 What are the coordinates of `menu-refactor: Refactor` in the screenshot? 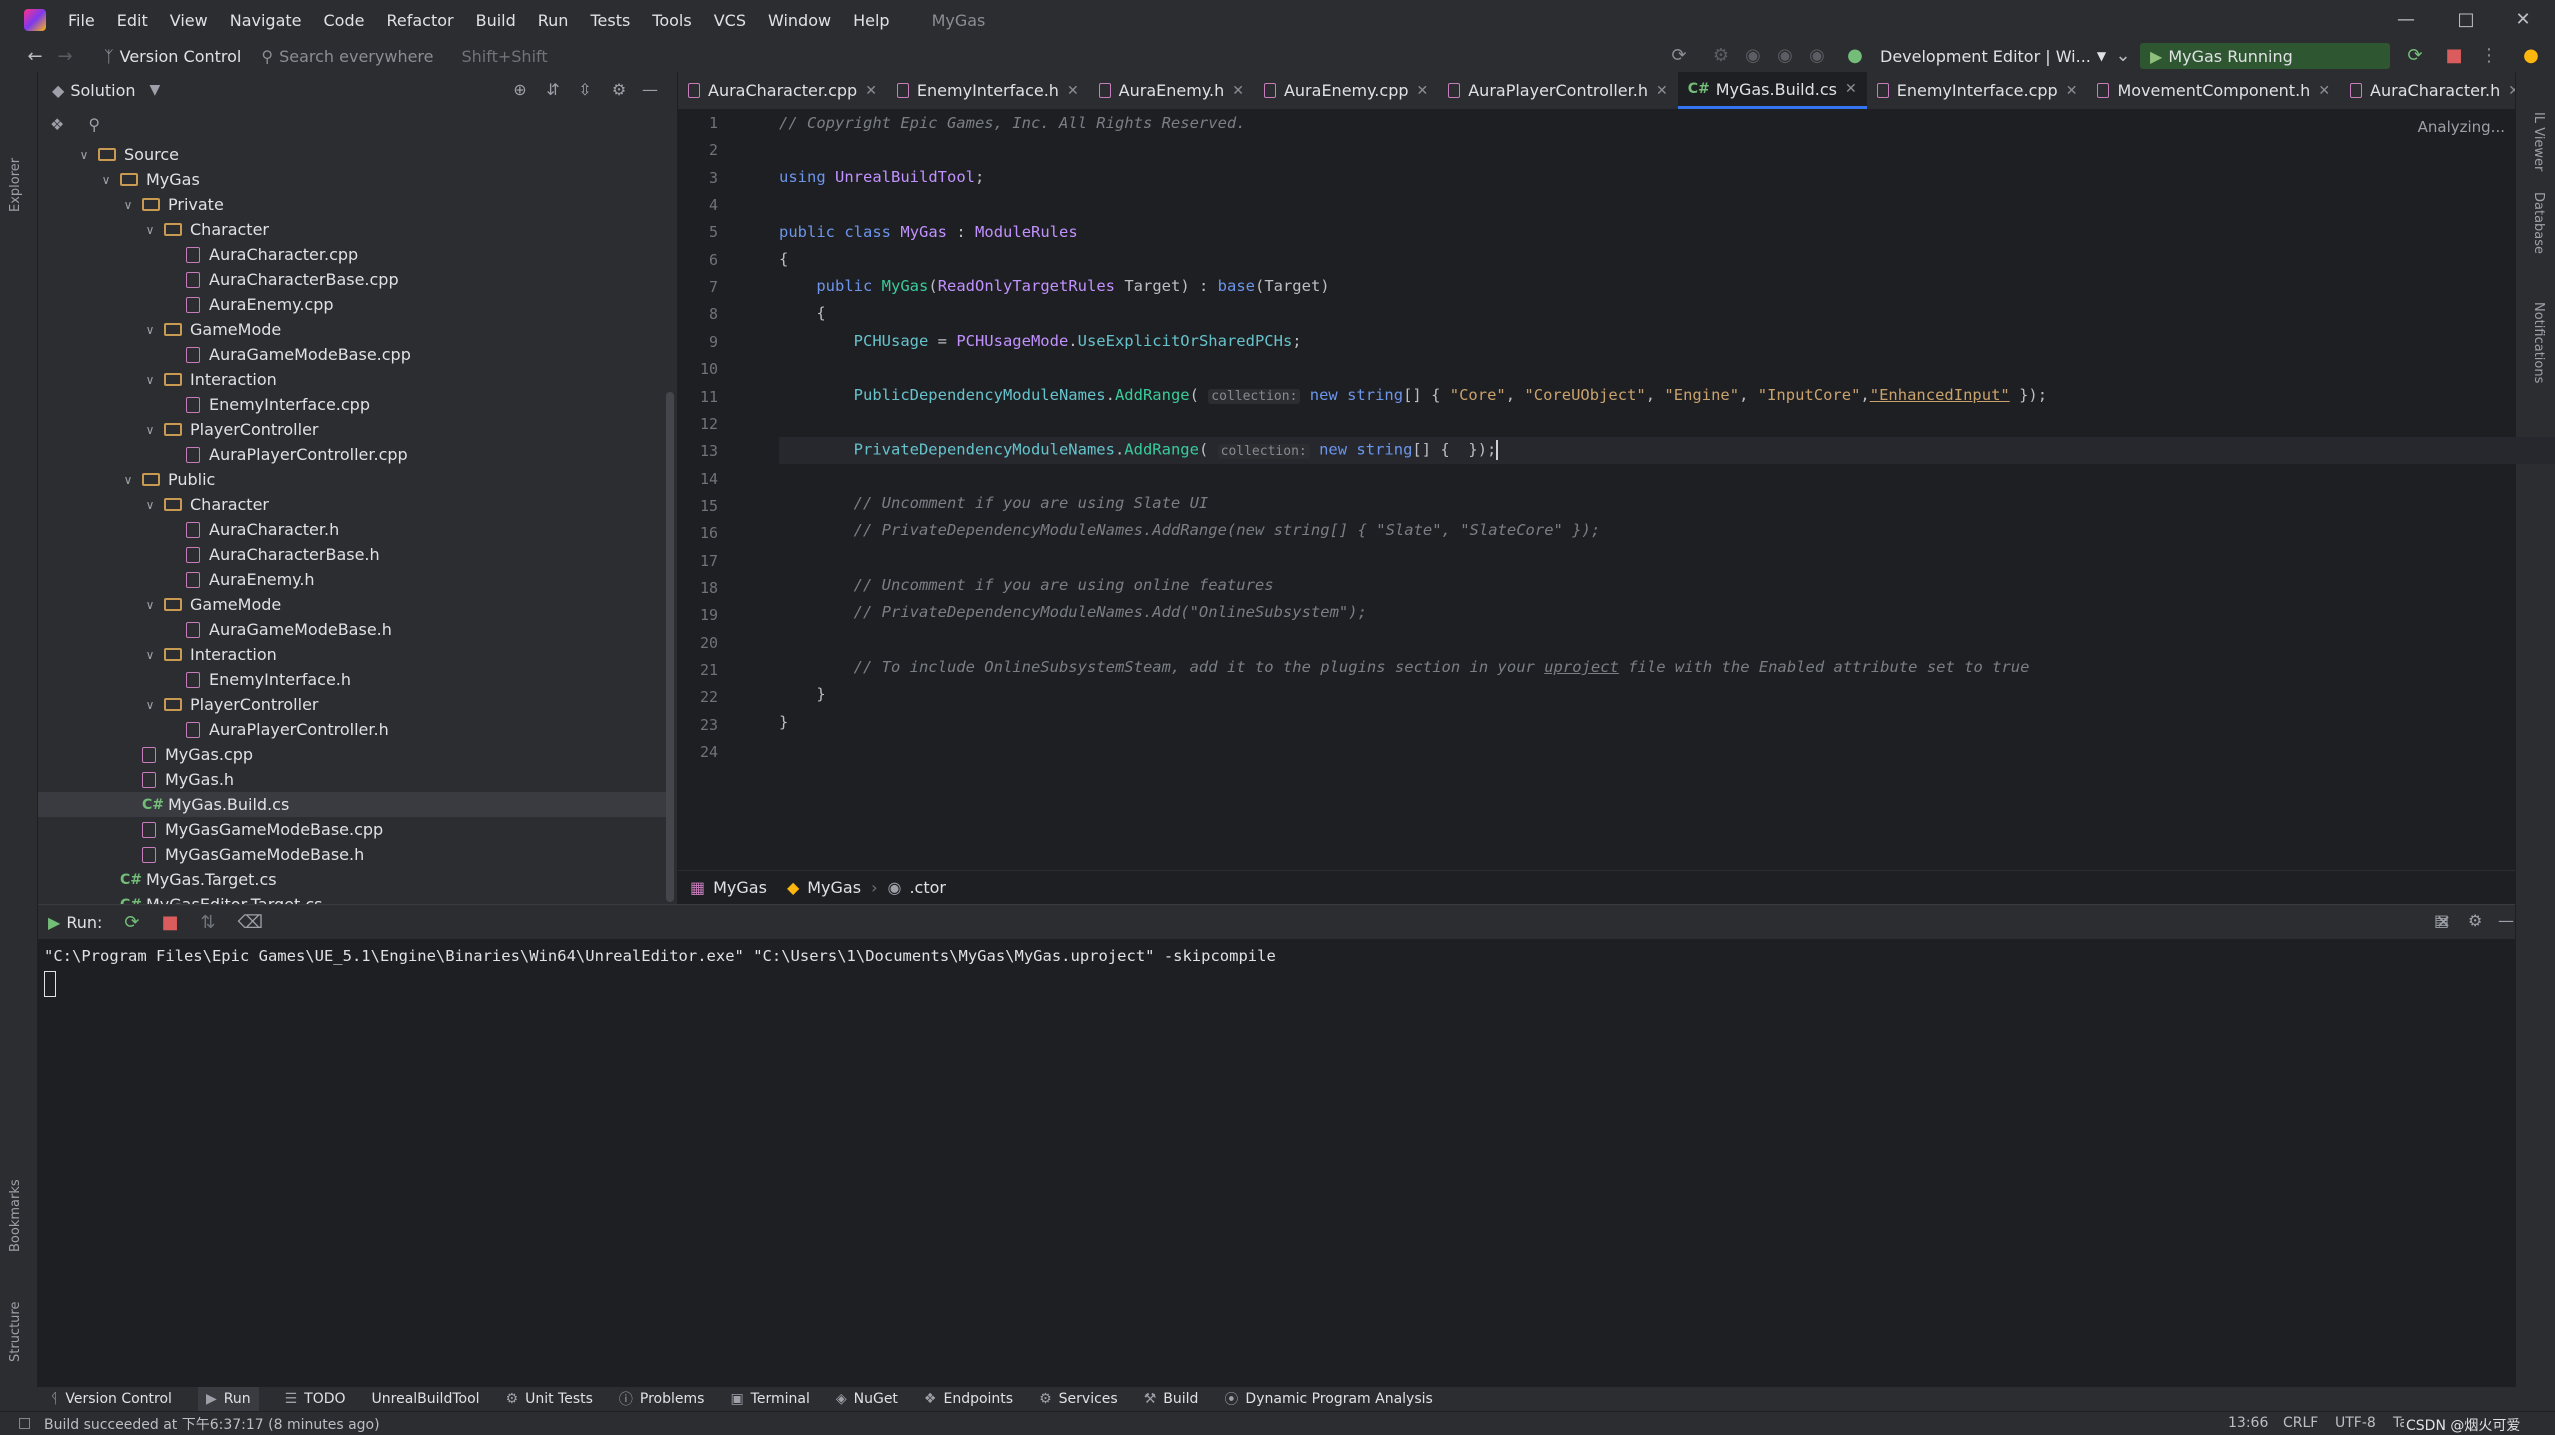 It's located at (419, 20).